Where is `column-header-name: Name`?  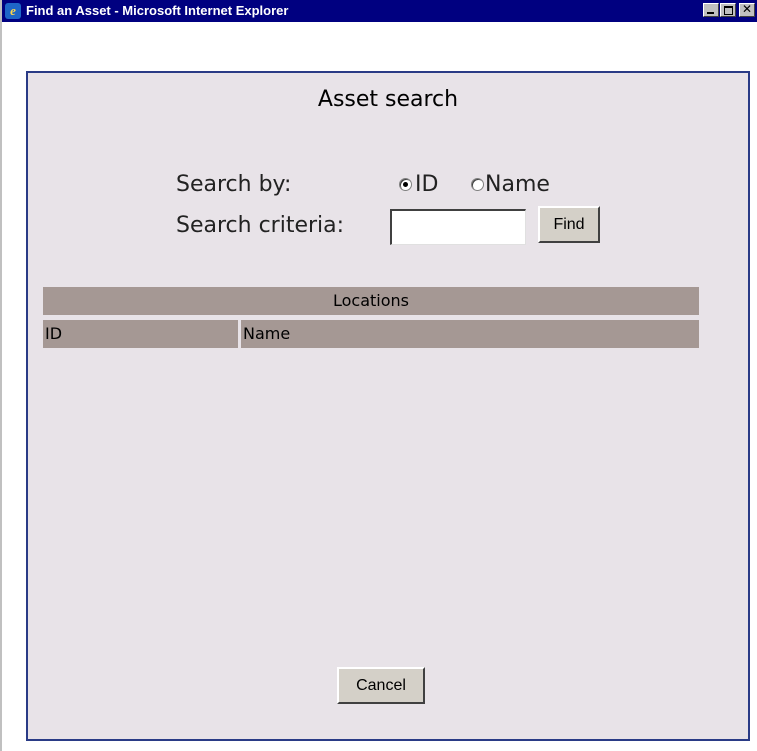 column-header-name: Name is located at coordinates (470, 334).